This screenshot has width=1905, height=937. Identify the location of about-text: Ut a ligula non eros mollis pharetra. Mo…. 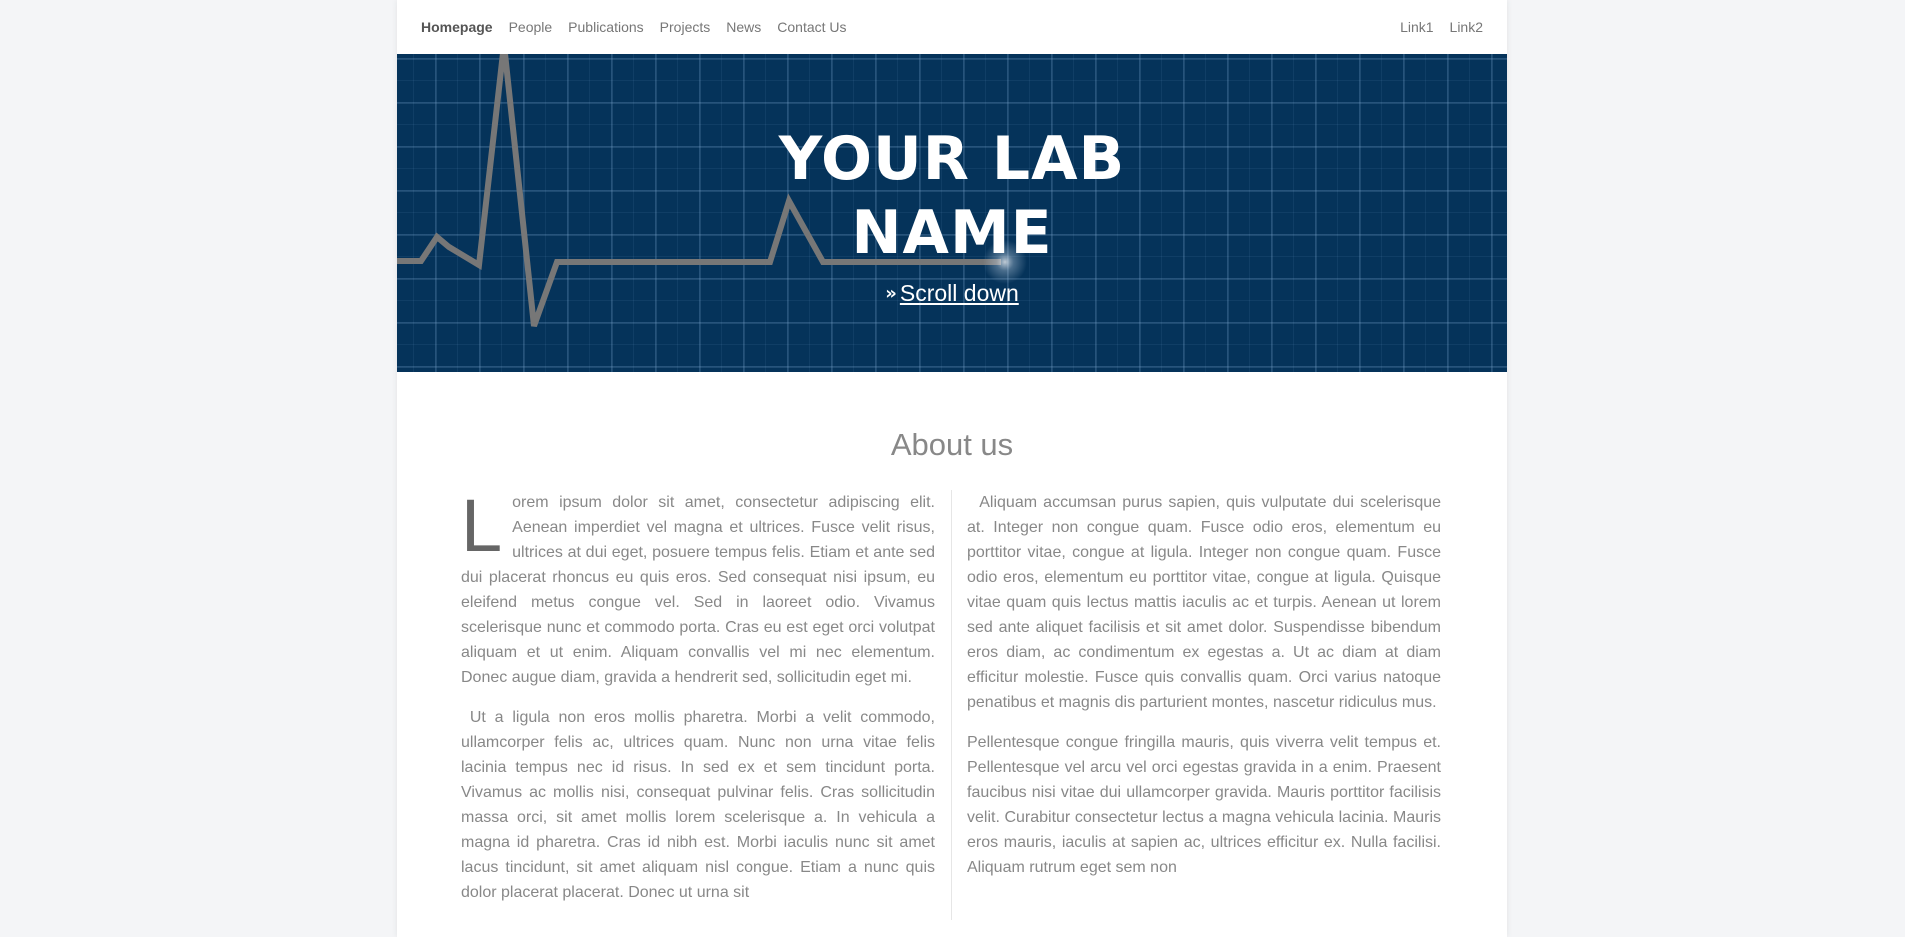
(698, 805).